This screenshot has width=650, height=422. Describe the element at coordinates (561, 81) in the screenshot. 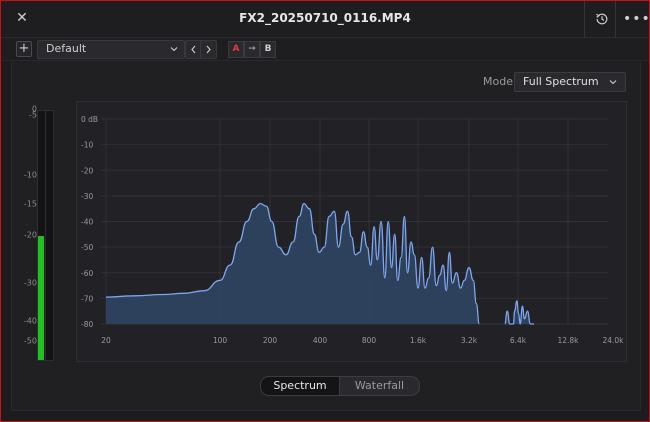

I see `mode-value: Full Spectrum` at that location.